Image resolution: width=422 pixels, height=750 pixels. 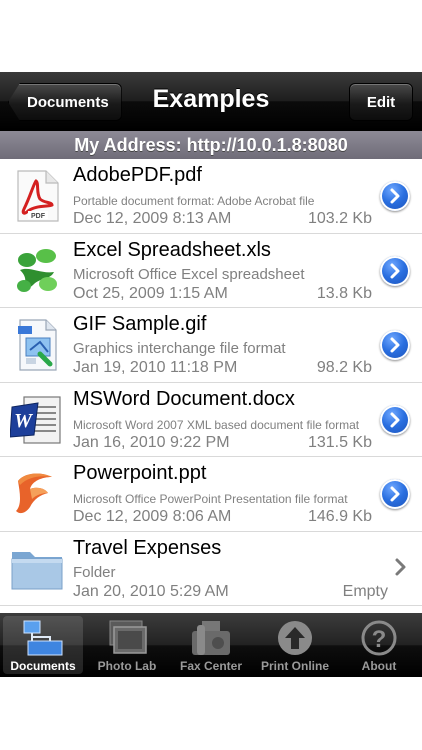 What do you see at coordinates (344, 293) in the screenshot?
I see `file-size: 13.8 Kb` at bounding box center [344, 293].